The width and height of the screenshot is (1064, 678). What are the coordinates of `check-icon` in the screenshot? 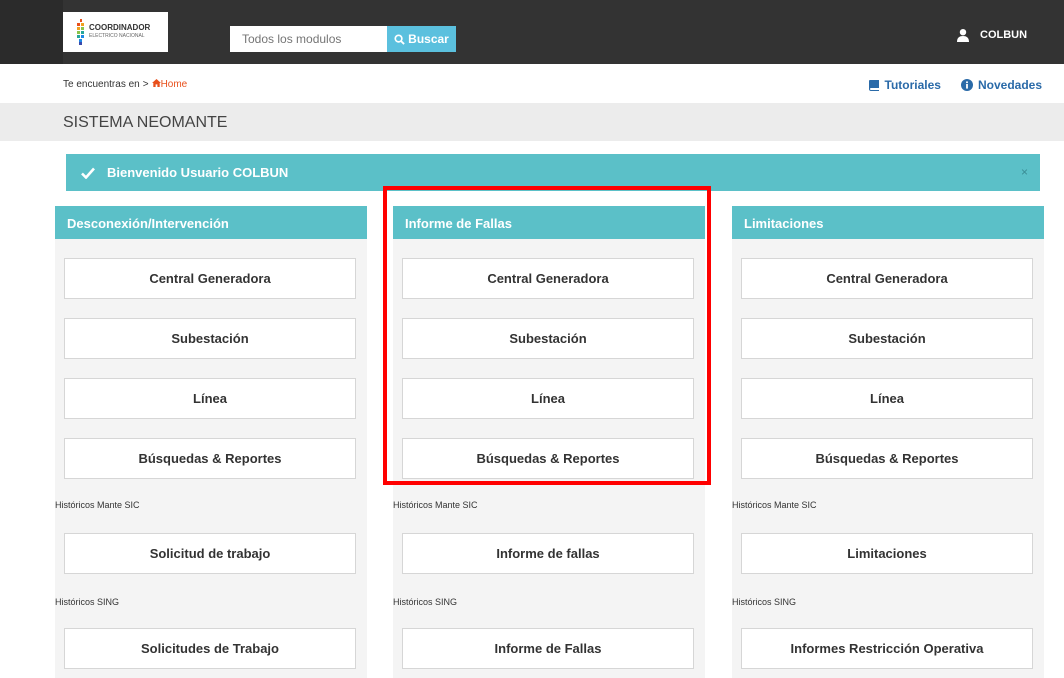 It's located at (88, 173).